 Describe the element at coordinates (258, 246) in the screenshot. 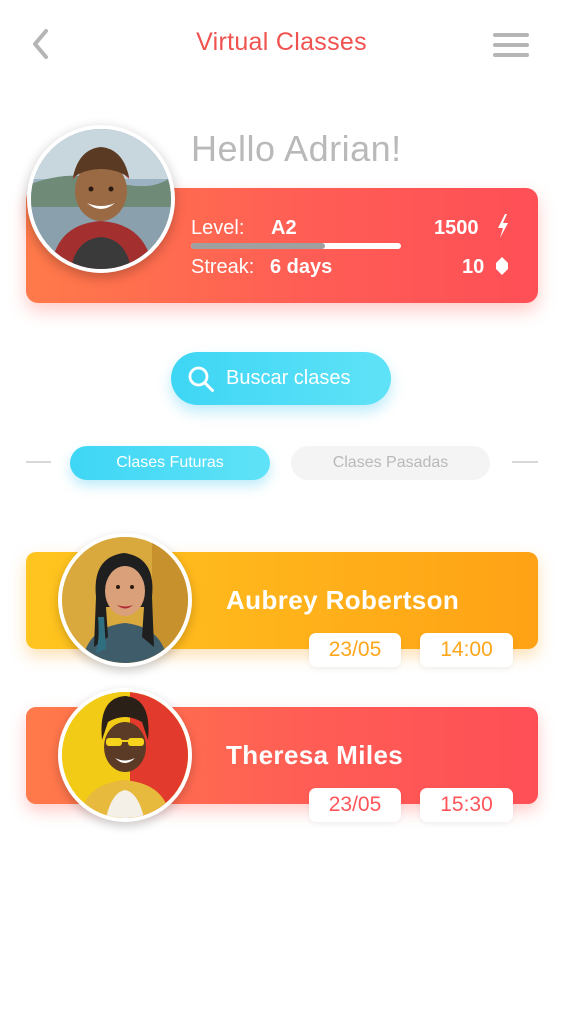

I see `level-progress-fill` at that location.